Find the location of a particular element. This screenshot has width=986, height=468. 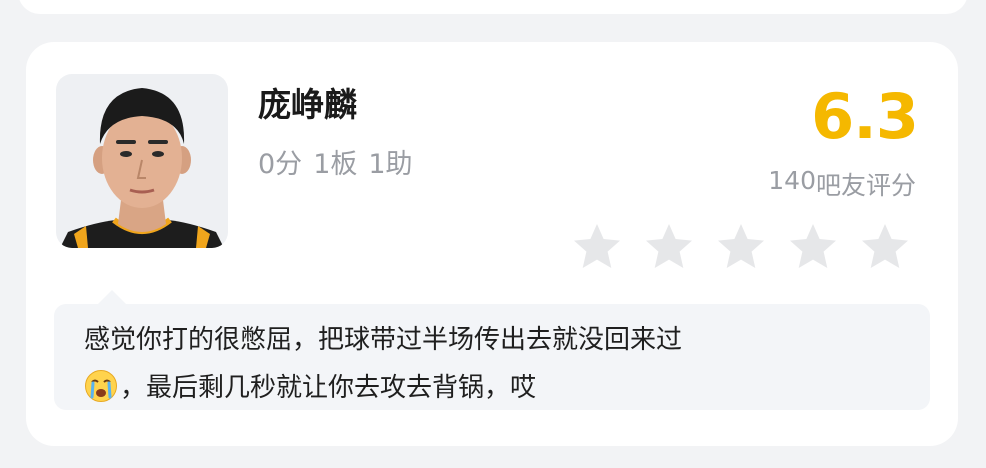

player-stats: 0分 1板 1助 is located at coordinates (335, 161).